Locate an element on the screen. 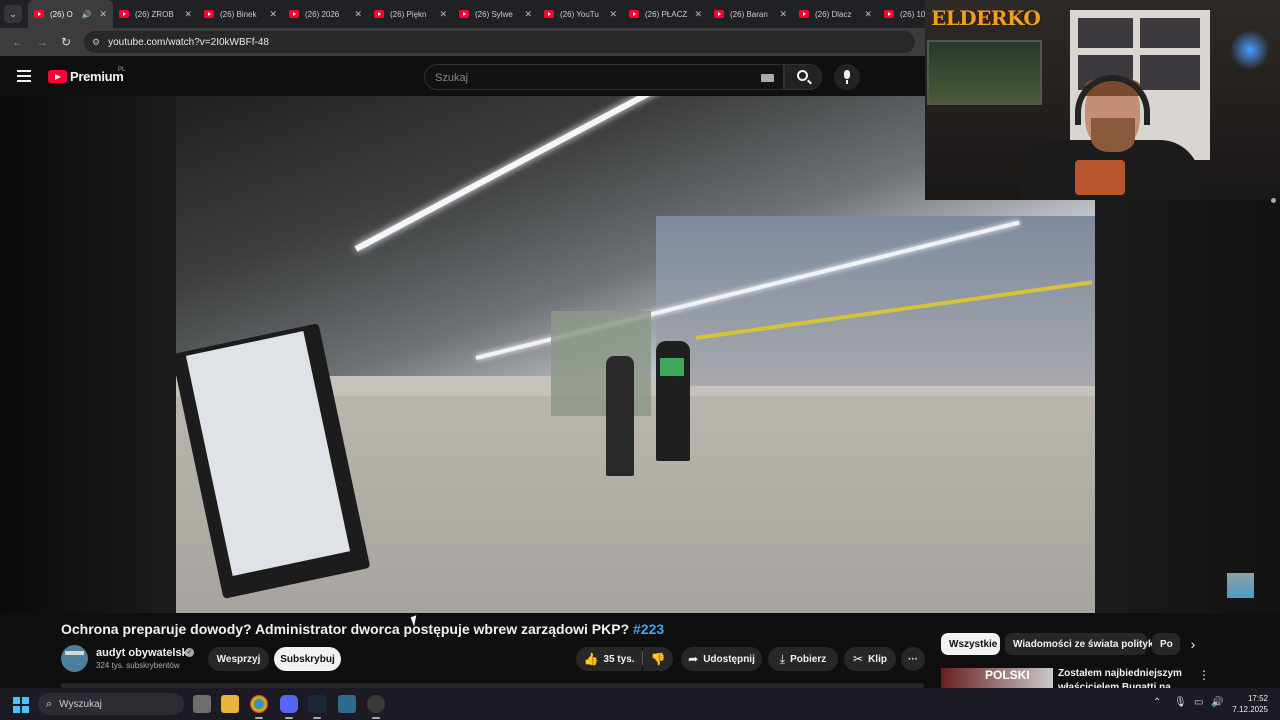 The image size is (1280, 720). scrollbar is located at coordinates (1273, 200).